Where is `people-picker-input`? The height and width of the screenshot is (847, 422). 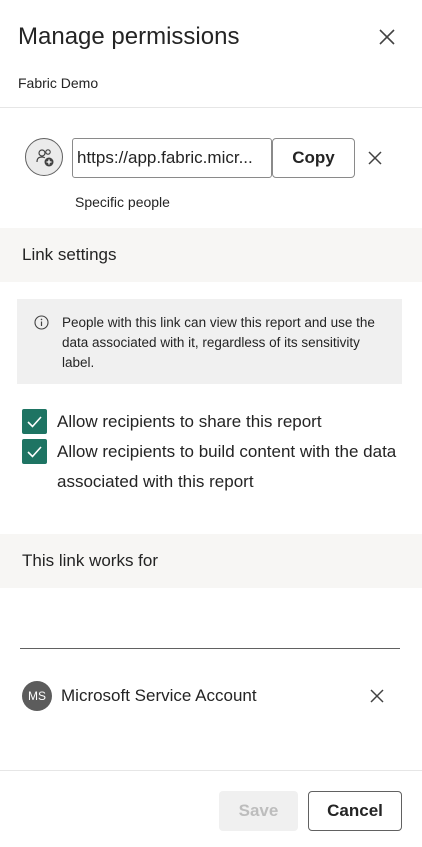
people-picker-input is located at coordinates (212, 631).